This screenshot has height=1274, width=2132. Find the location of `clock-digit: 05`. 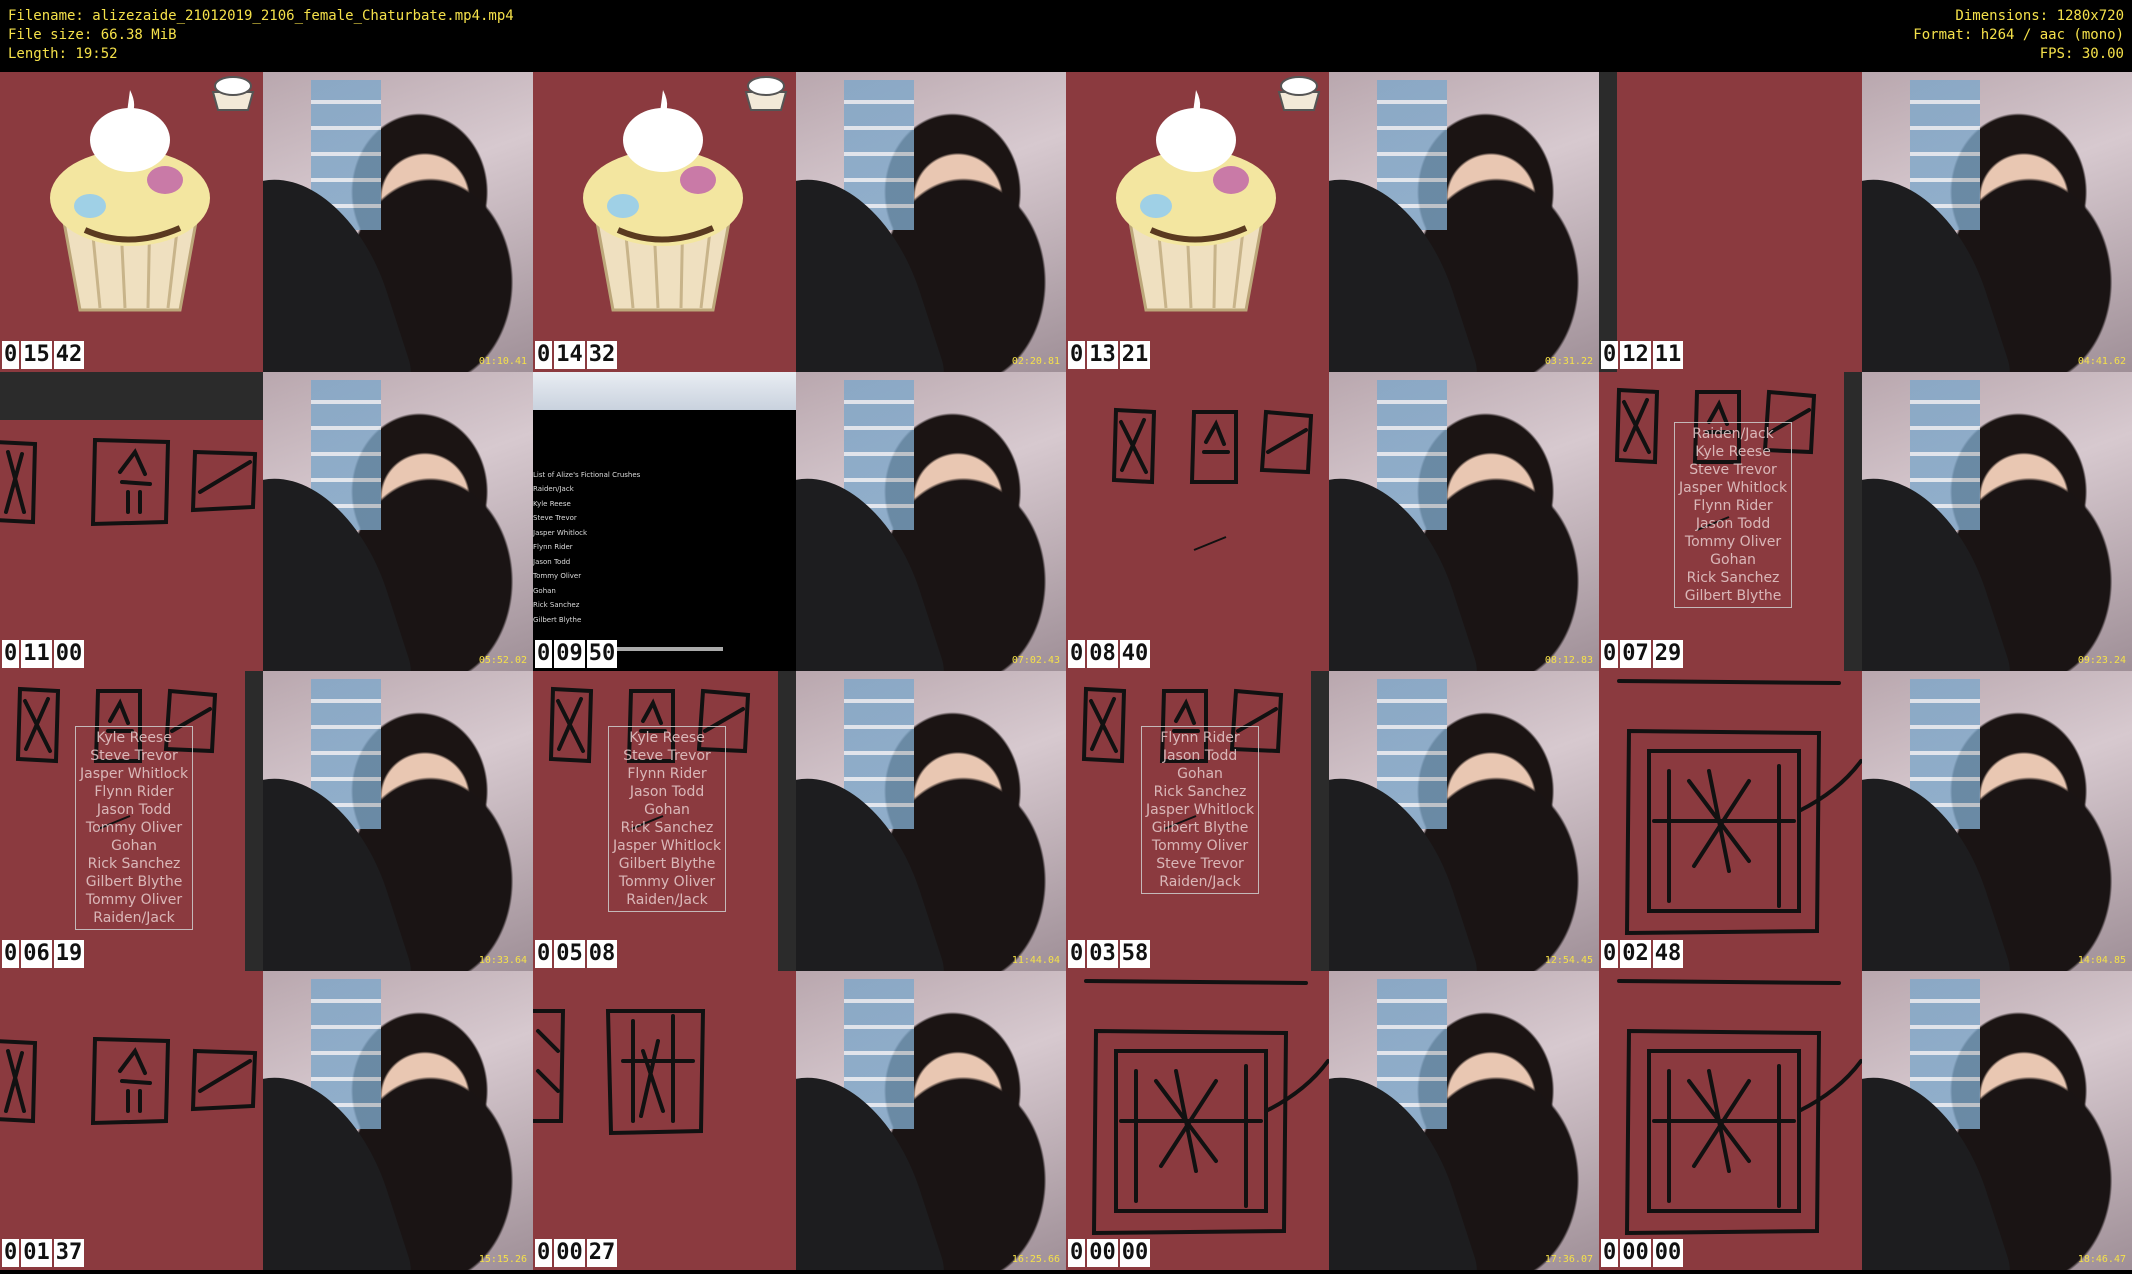

clock-digit: 05 is located at coordinates (569, 953).